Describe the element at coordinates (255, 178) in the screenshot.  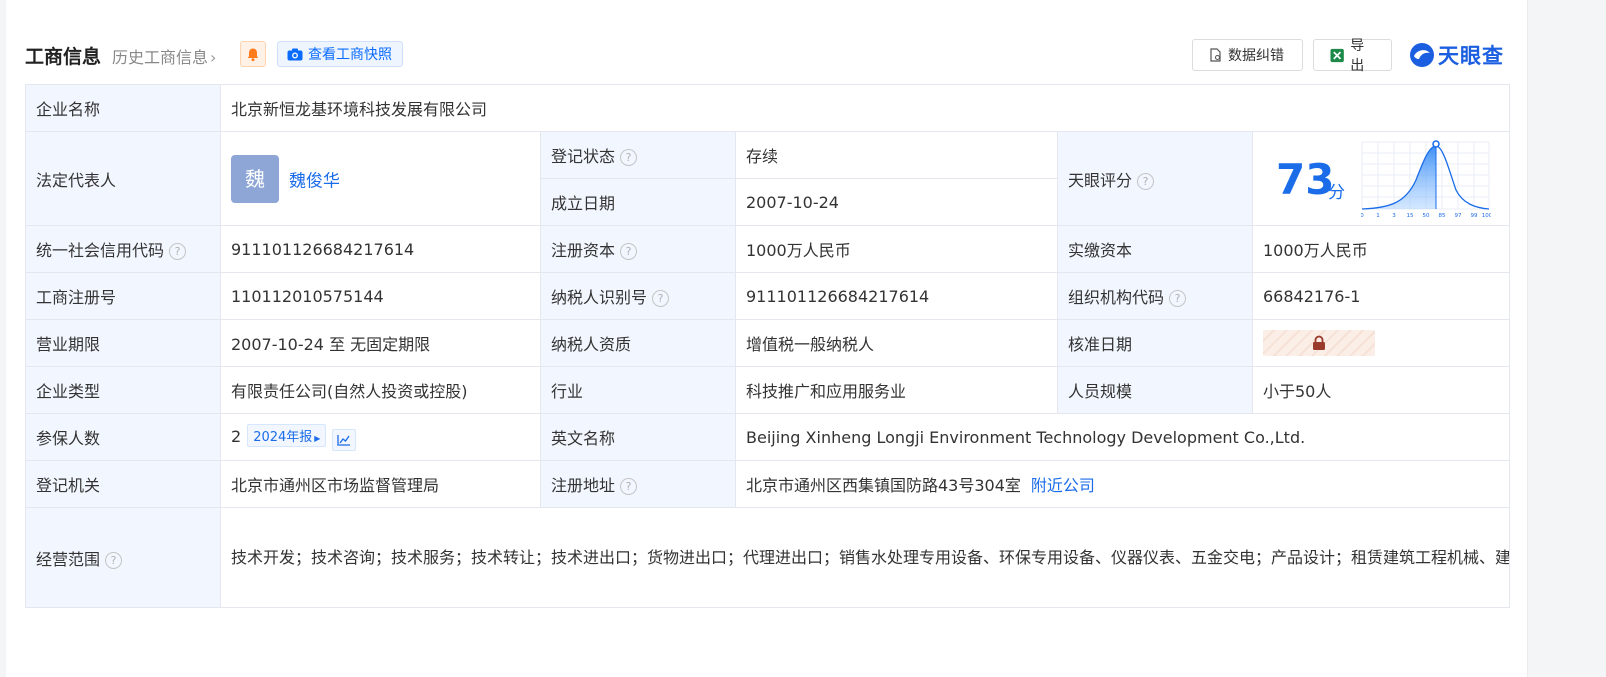
I see `avatar: 魏` at that location.